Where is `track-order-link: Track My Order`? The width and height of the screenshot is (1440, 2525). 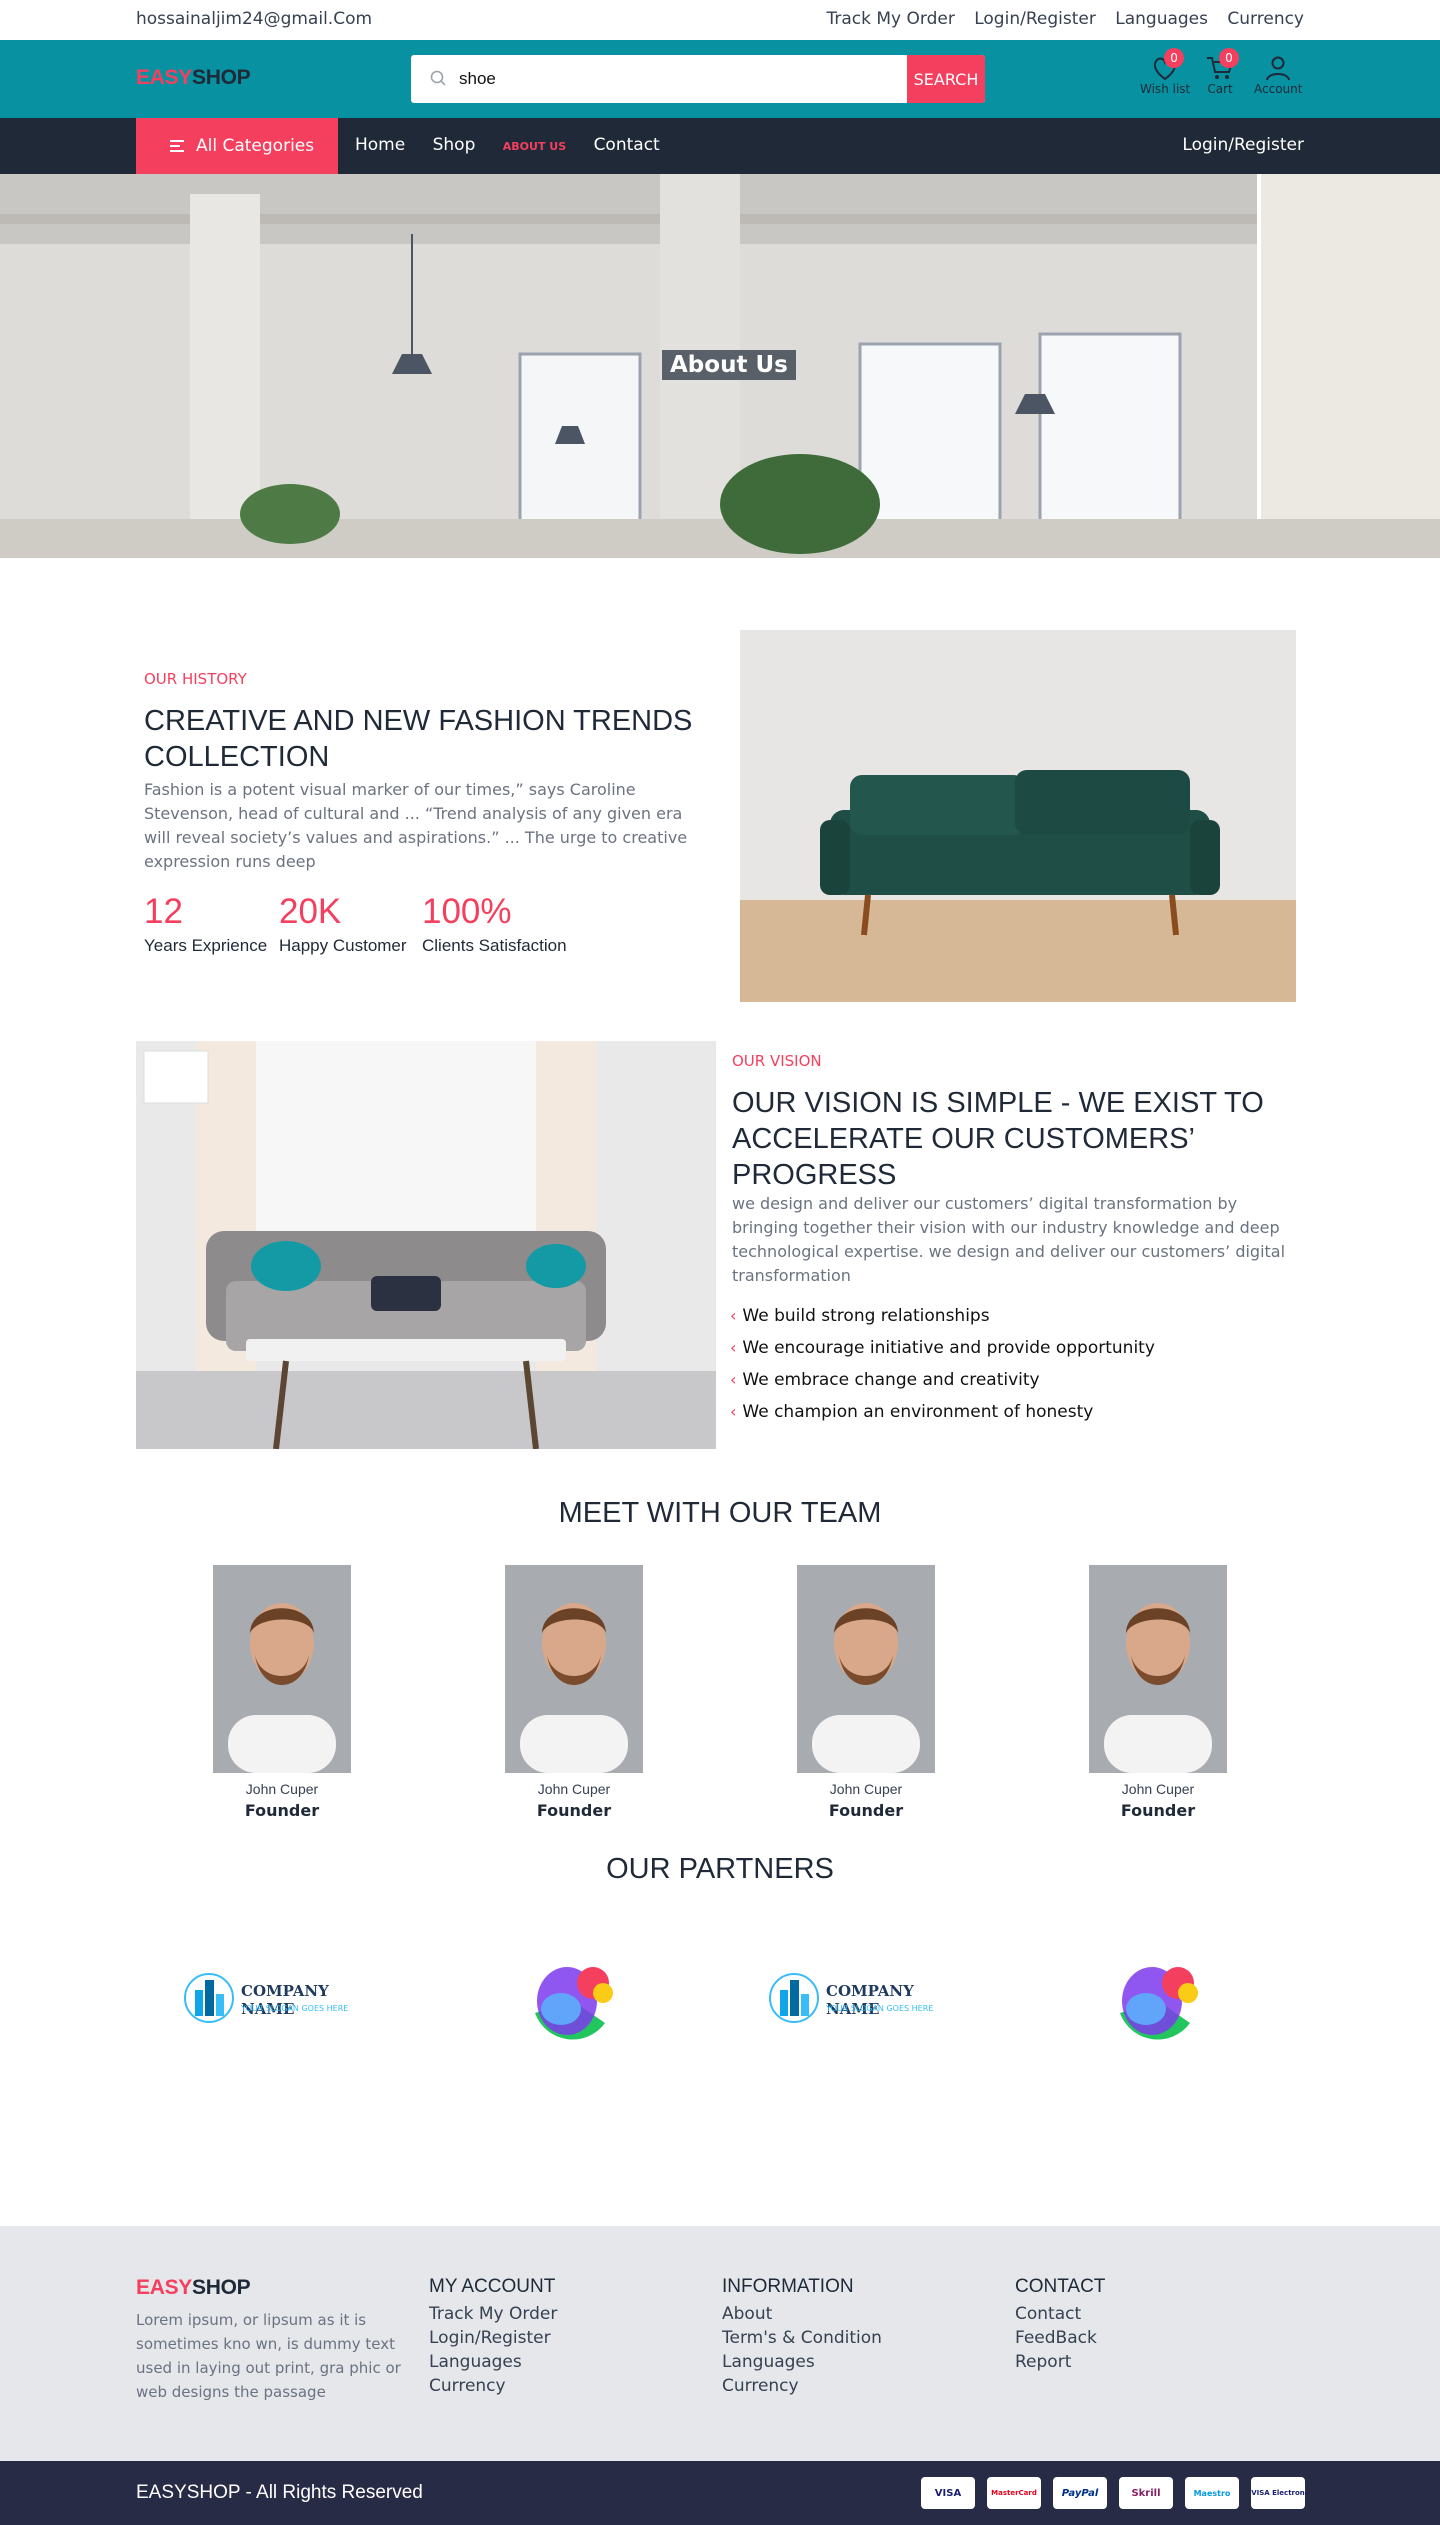 track-order-link: Track My Order is located at coordinates (890, 19).